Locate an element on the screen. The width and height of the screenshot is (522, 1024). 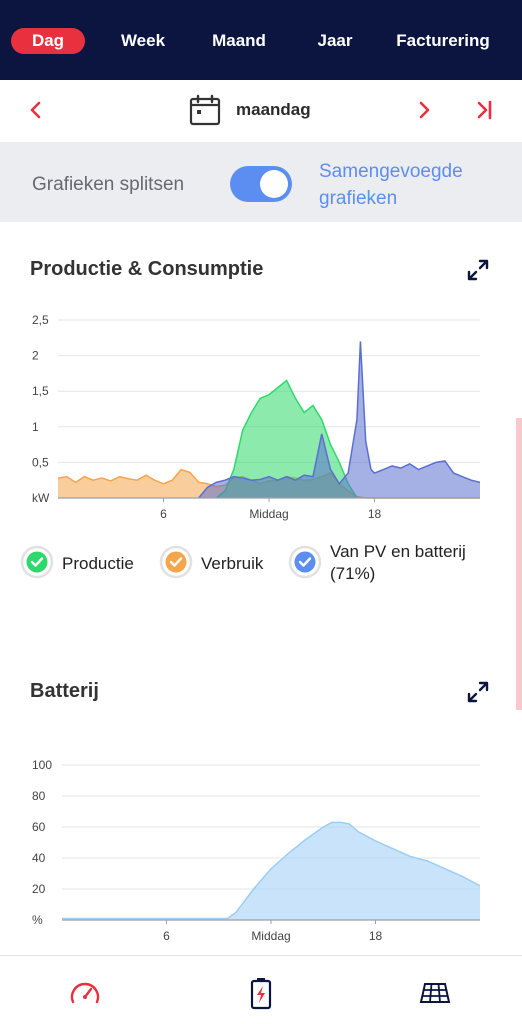
tab-jaar: Jaar is located at coordinates (335, 41).